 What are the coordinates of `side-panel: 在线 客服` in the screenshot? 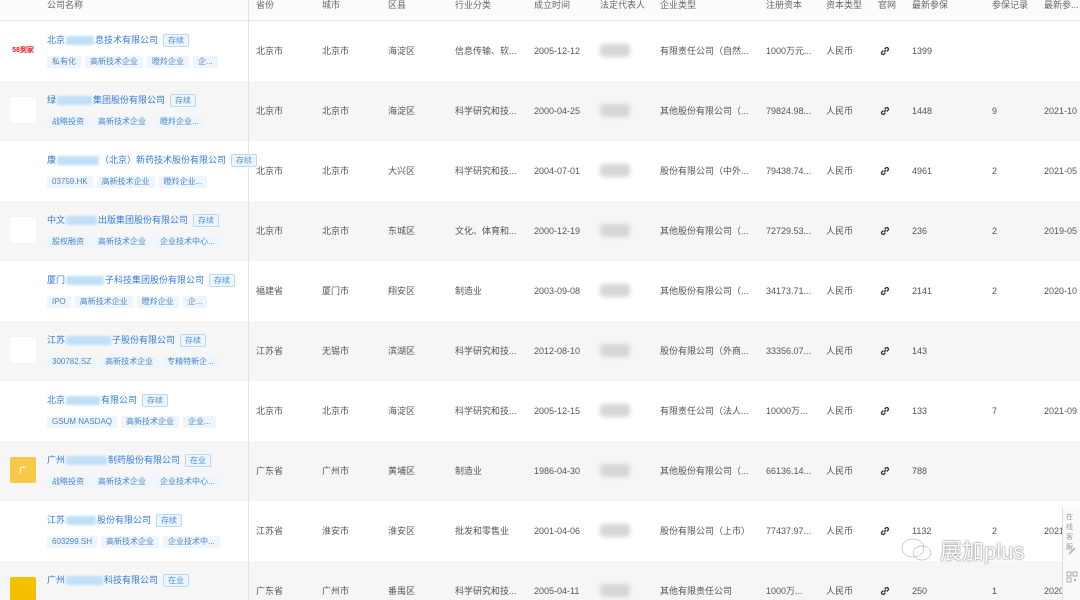 It's located at (1071, 553).